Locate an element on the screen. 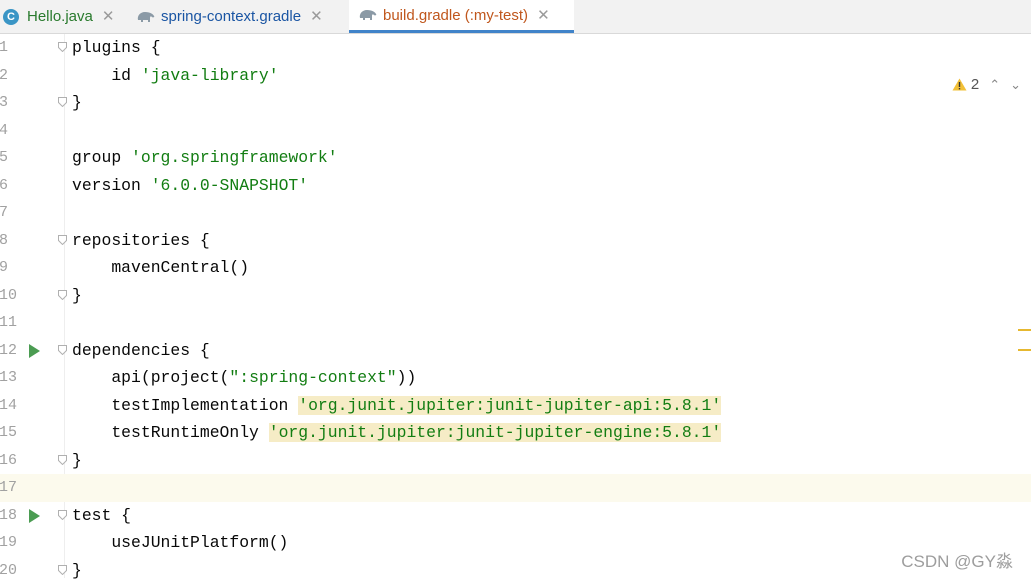  code-text: id 'java-library' is located at coordinates (175, 76).